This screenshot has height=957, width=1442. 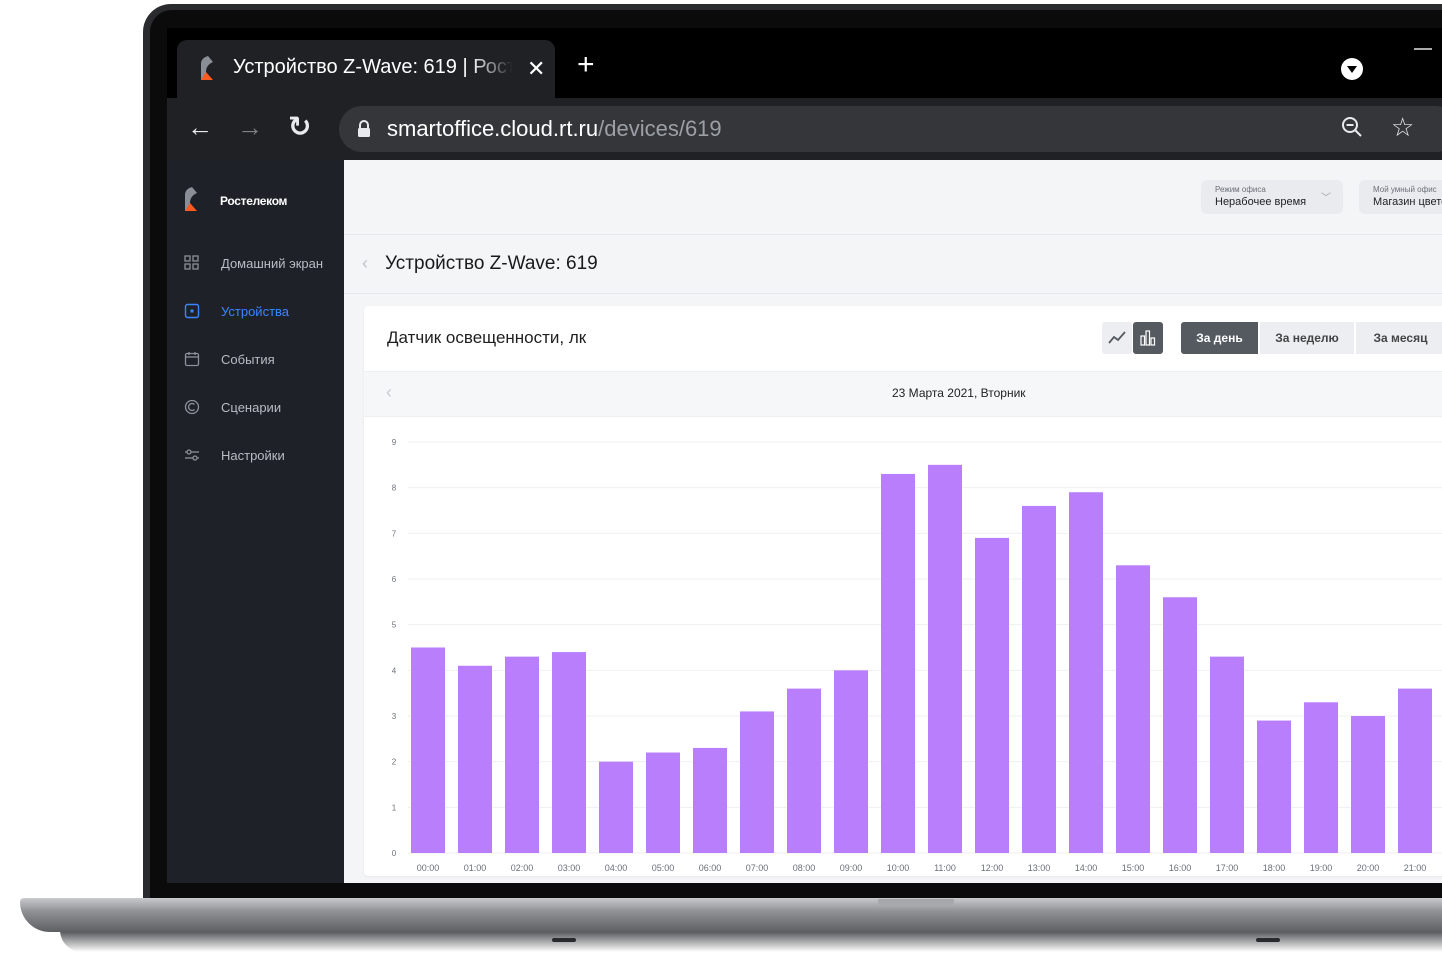 What do you see at coordinates (1407, 202) in the screenshot?
I see `my-office-value: Магазин цветов` at bounding box center [1407, 202].